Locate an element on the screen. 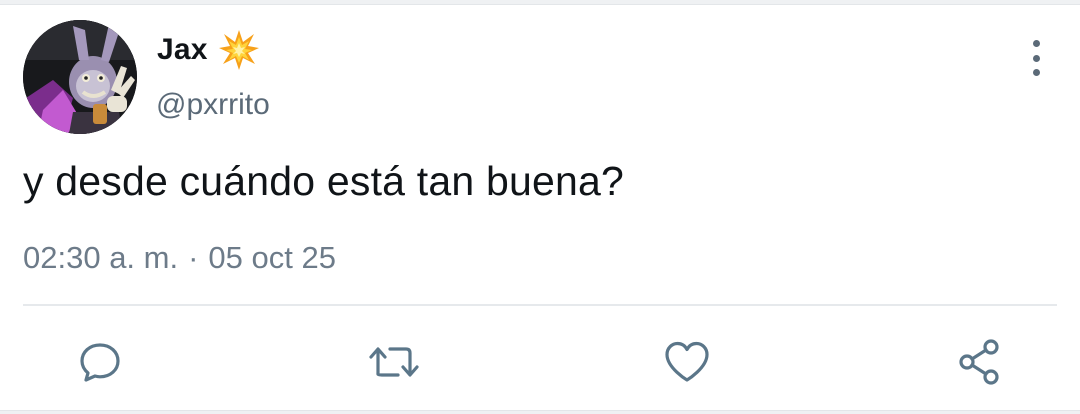 This screenshot has height=414, width=1080. share-button is located at coordinates (980, 362).